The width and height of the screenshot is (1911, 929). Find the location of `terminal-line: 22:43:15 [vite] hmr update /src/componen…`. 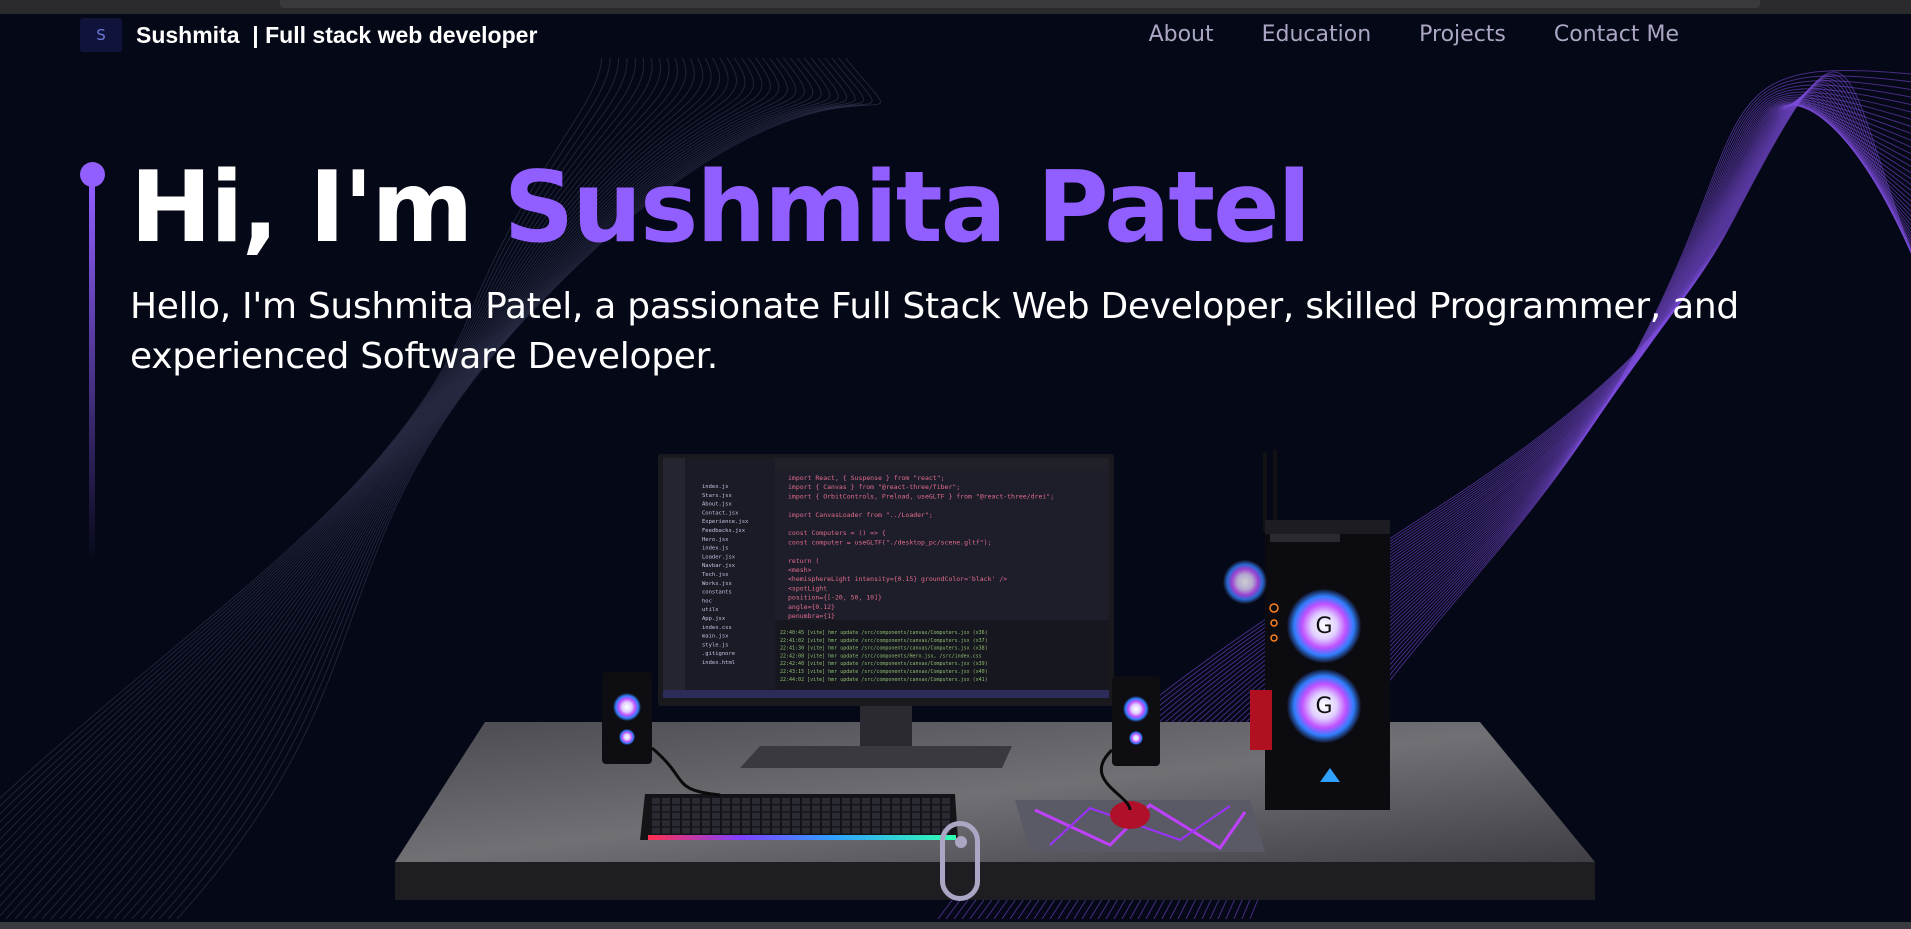

terminal-line: 22:43:15 [vite] hmr update /src/componen… is located at coordinates (884, 672).